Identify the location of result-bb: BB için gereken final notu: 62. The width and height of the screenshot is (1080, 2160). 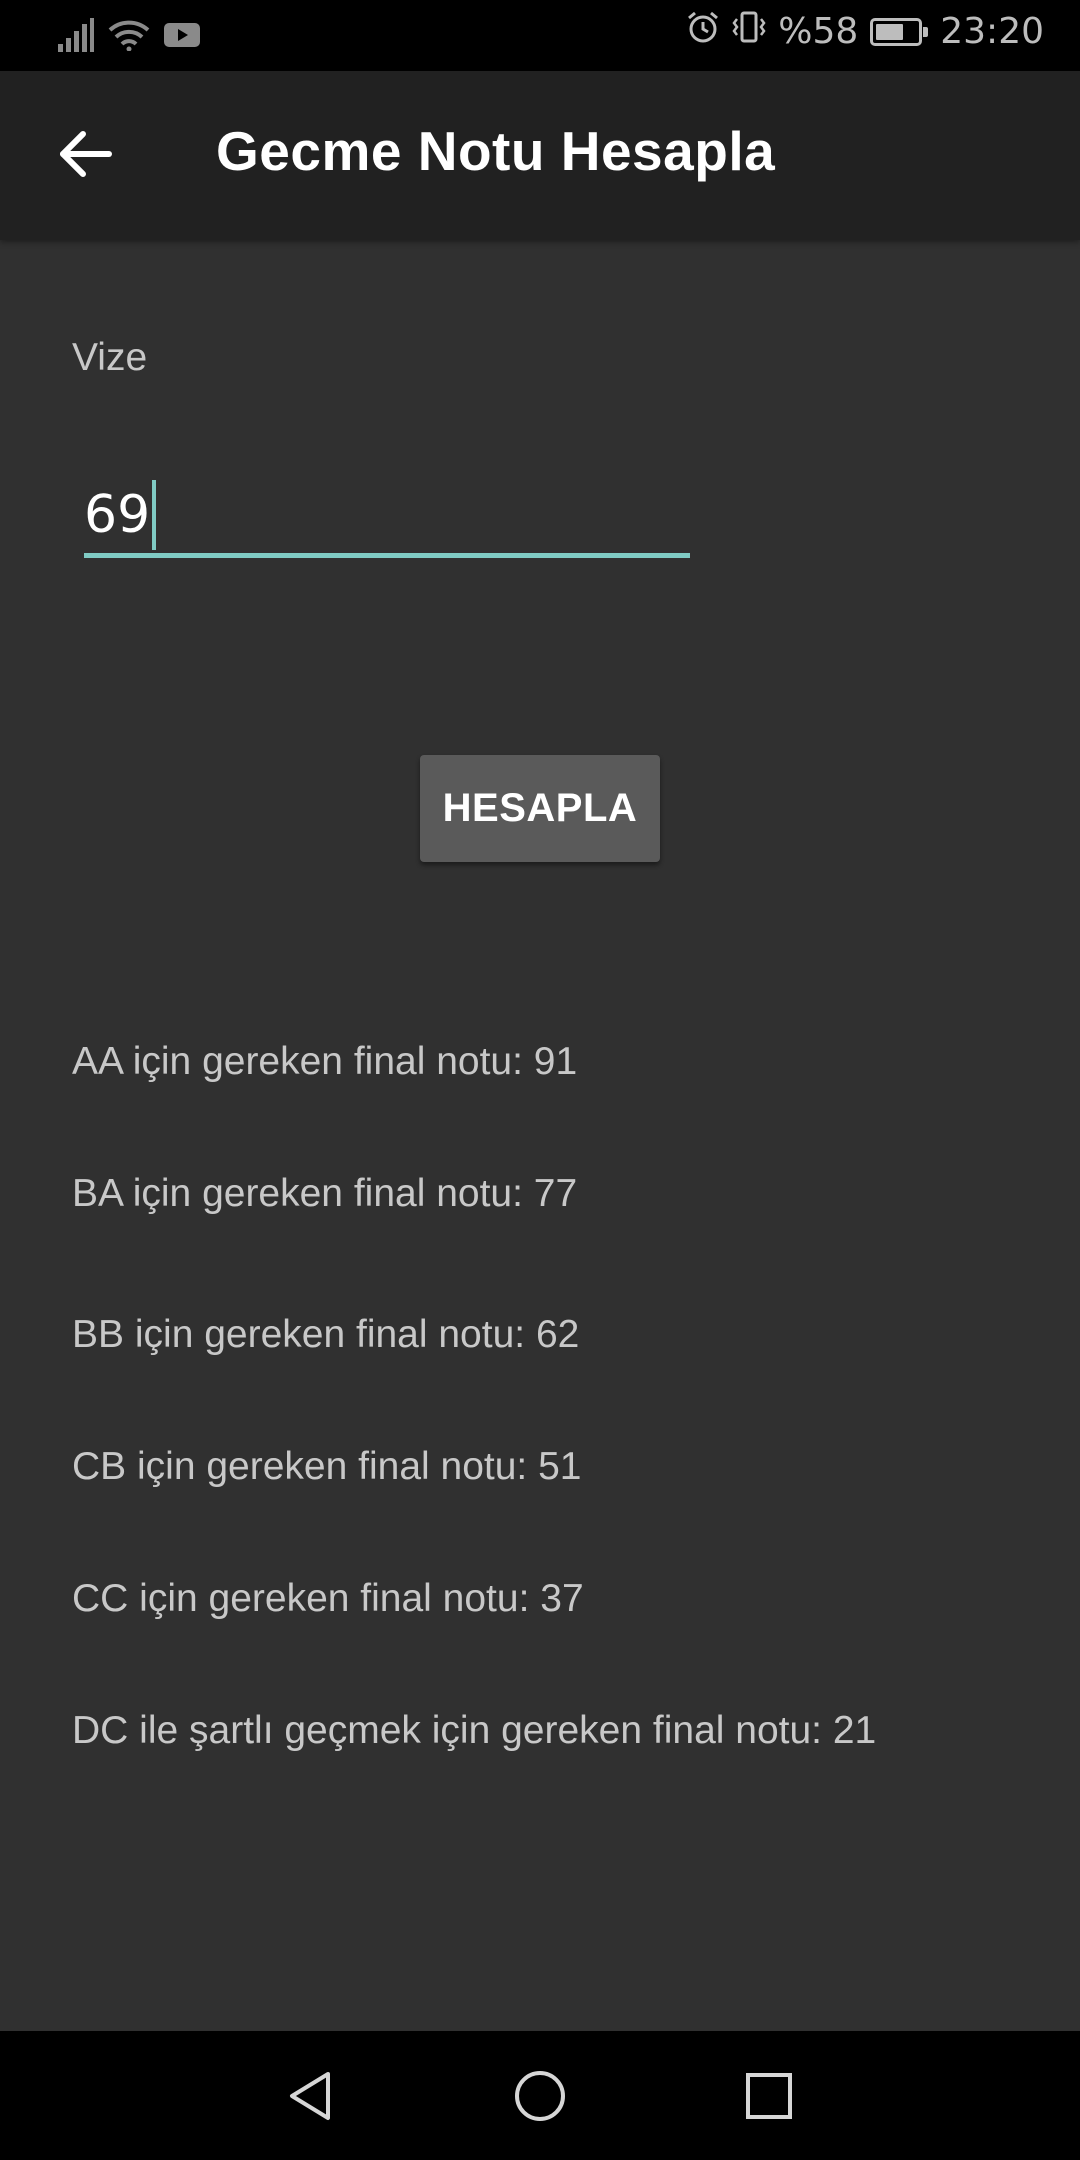
(326, 1334).